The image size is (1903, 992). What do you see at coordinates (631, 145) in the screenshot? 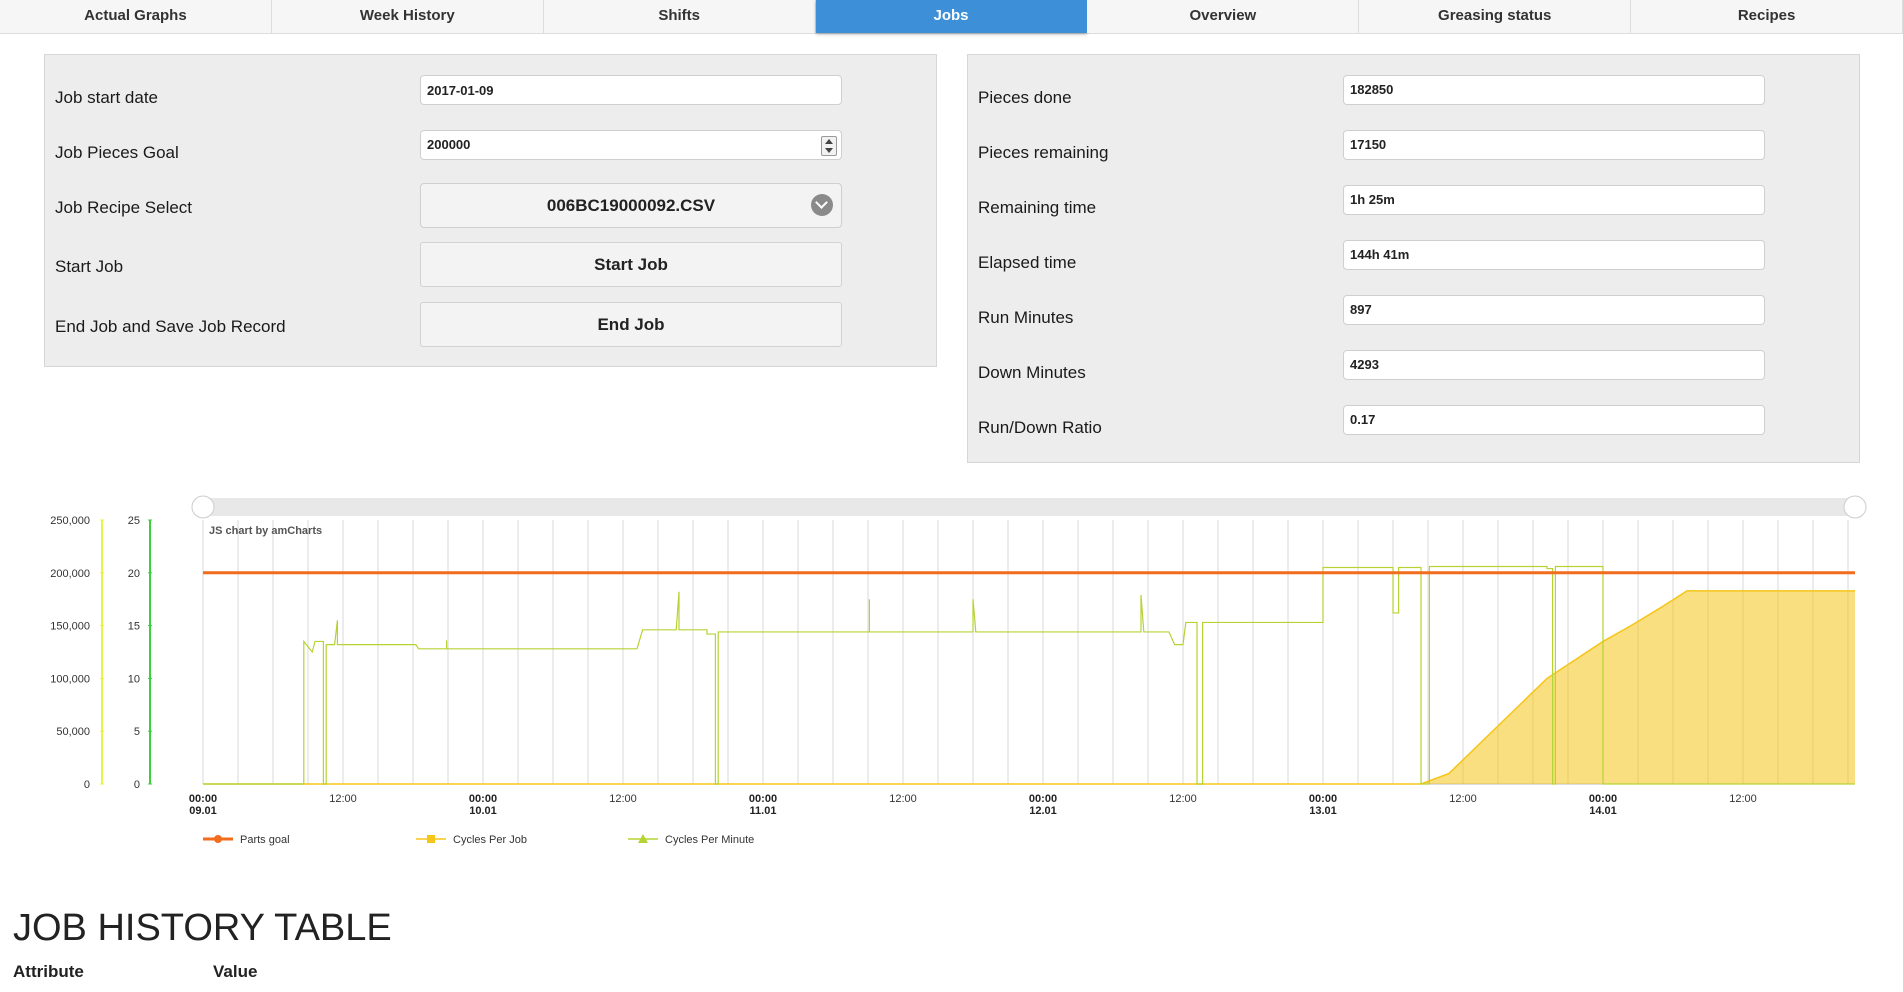
I see `job-pieces-goal-input: 200000` at bounding box center [631, 145].